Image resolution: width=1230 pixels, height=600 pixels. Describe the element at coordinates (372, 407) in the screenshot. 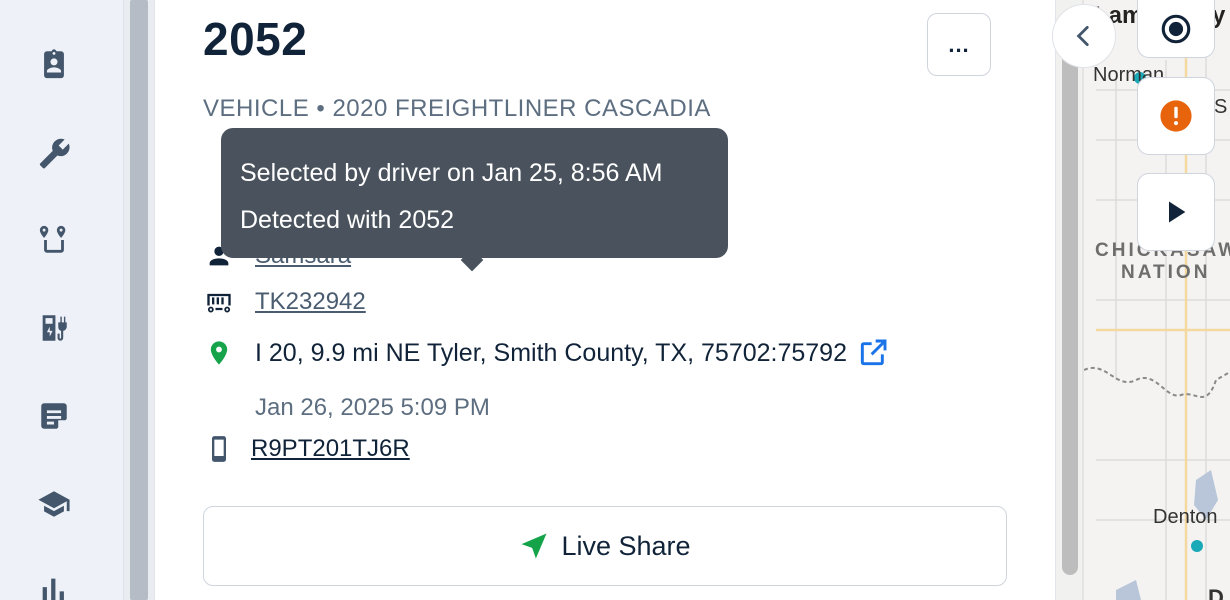

I see `location-timestamp: Jan 26, 2025 5:09 PM` at that location.